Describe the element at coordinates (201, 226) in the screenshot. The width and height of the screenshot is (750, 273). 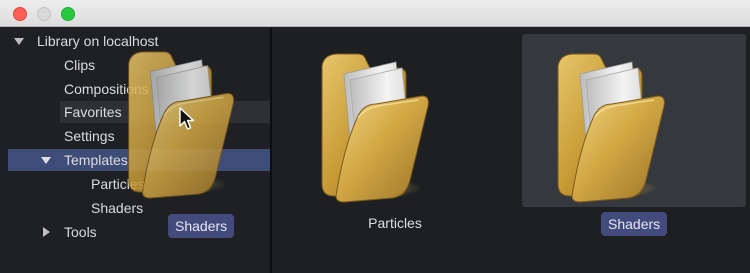
I see `drag-label-tag: Shaders` at that location.